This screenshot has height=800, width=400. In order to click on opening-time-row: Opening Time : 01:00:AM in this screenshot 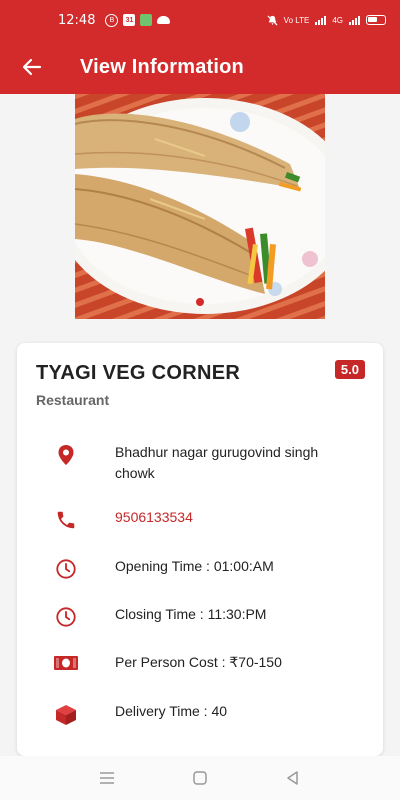, I will do `click(200, 568)`.